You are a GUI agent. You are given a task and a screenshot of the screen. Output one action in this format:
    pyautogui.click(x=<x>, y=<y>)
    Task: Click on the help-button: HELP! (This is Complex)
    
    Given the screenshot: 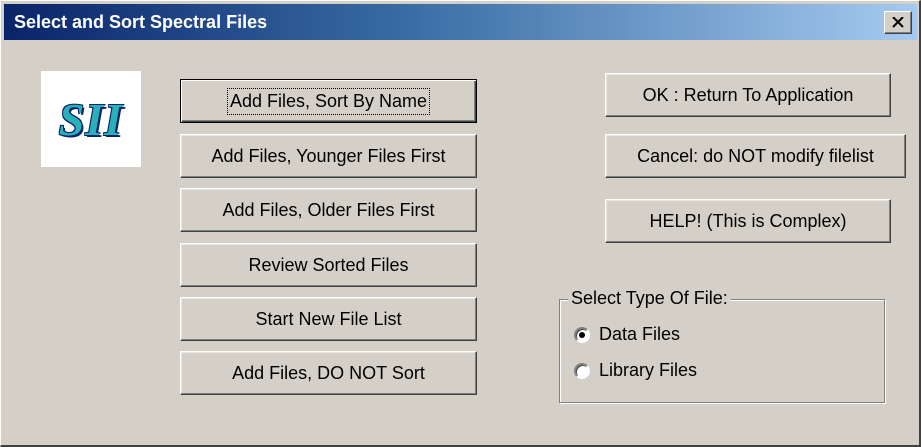 What is the action you would take?
    pyautogui.click(x=748, y=221)
    